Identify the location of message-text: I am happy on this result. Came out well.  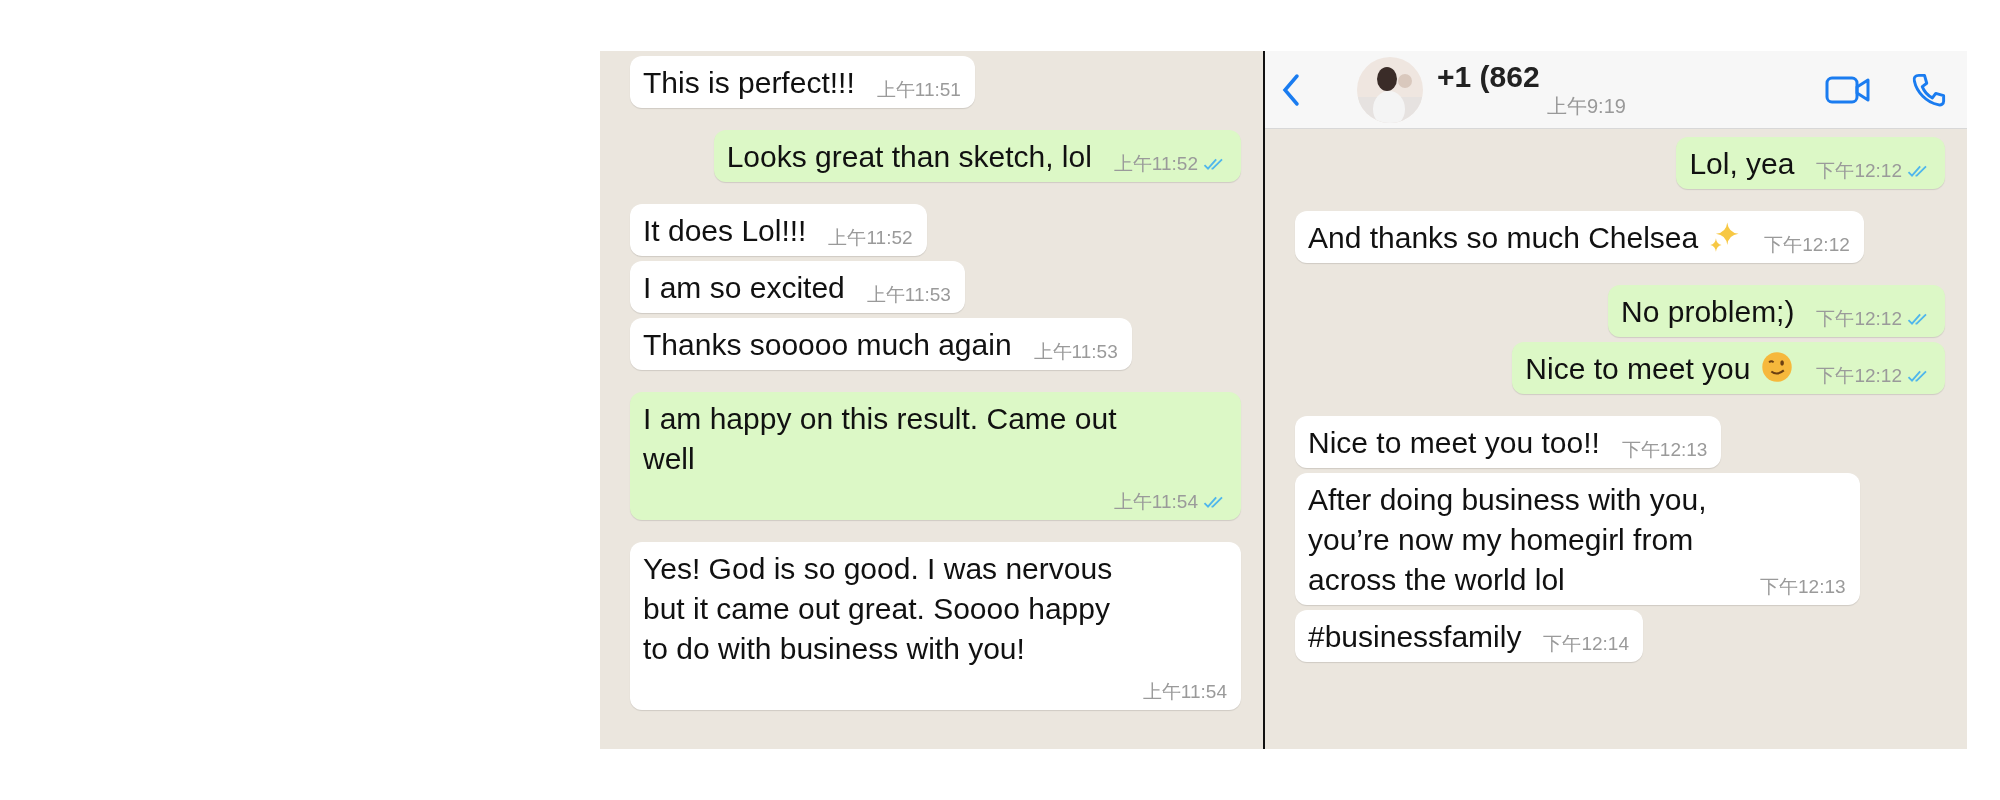
(880, 439).